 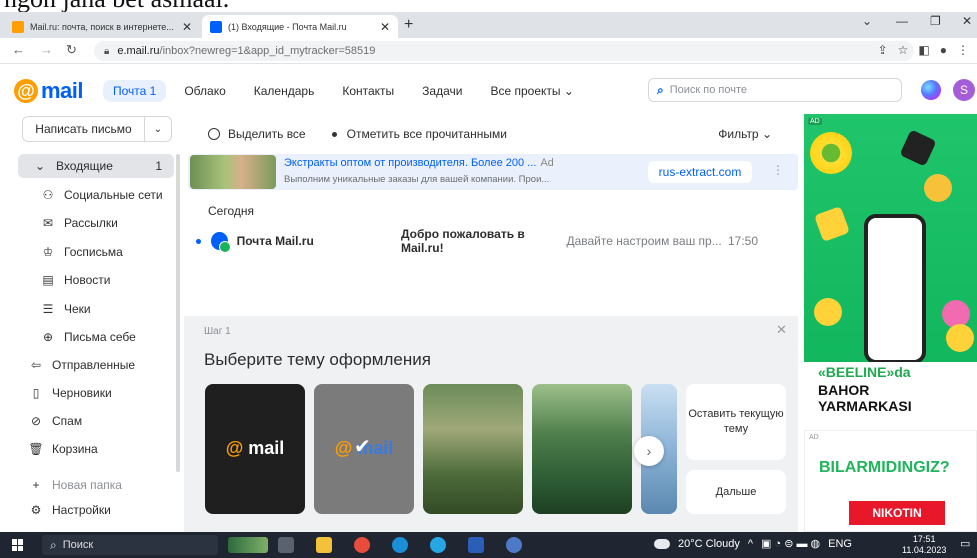 I want to click on restore-icon: ❐, so click(x=935, y=21).